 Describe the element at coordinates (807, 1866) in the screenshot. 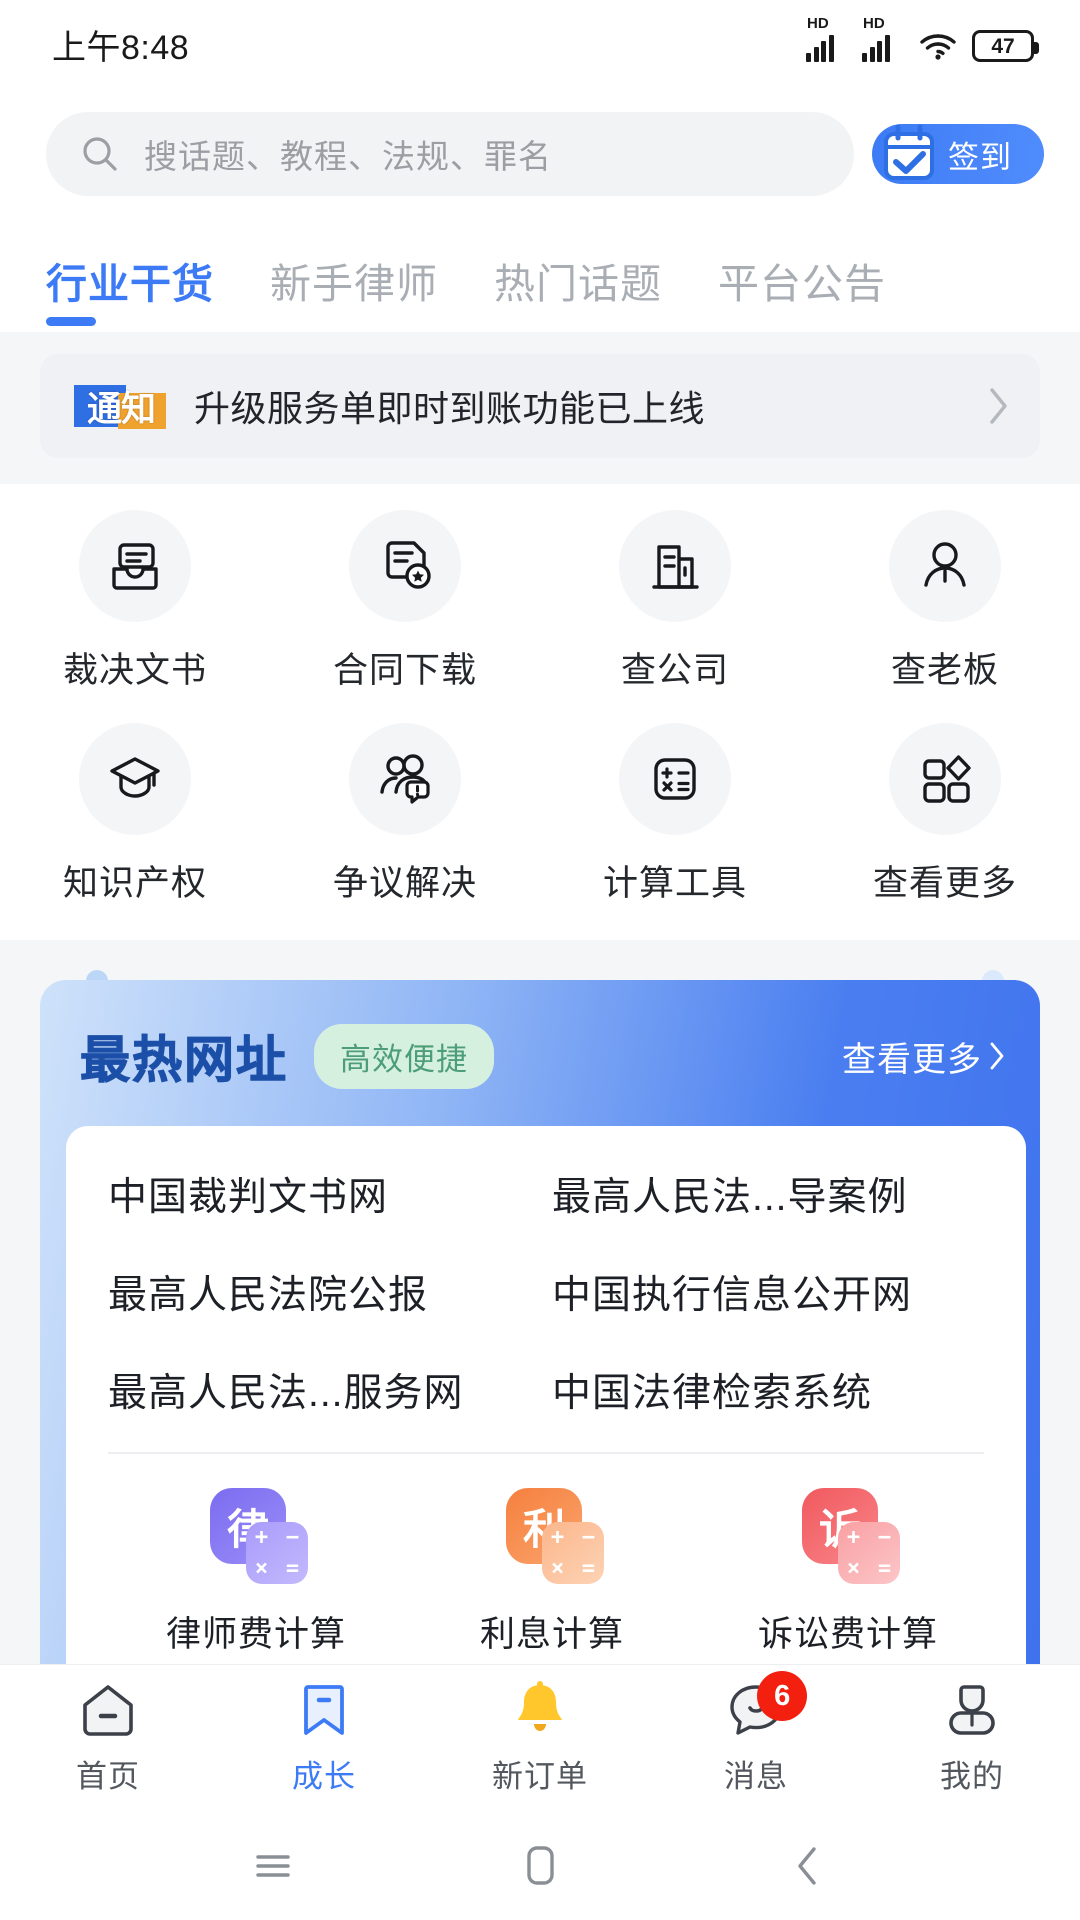

I see `back-chevron-icon` at that location.